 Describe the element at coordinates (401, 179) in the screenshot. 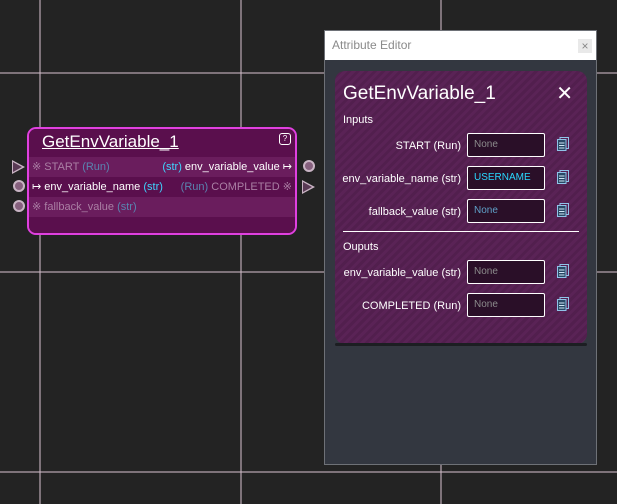

I see `field-label: env_variable_name (str)` at that location.